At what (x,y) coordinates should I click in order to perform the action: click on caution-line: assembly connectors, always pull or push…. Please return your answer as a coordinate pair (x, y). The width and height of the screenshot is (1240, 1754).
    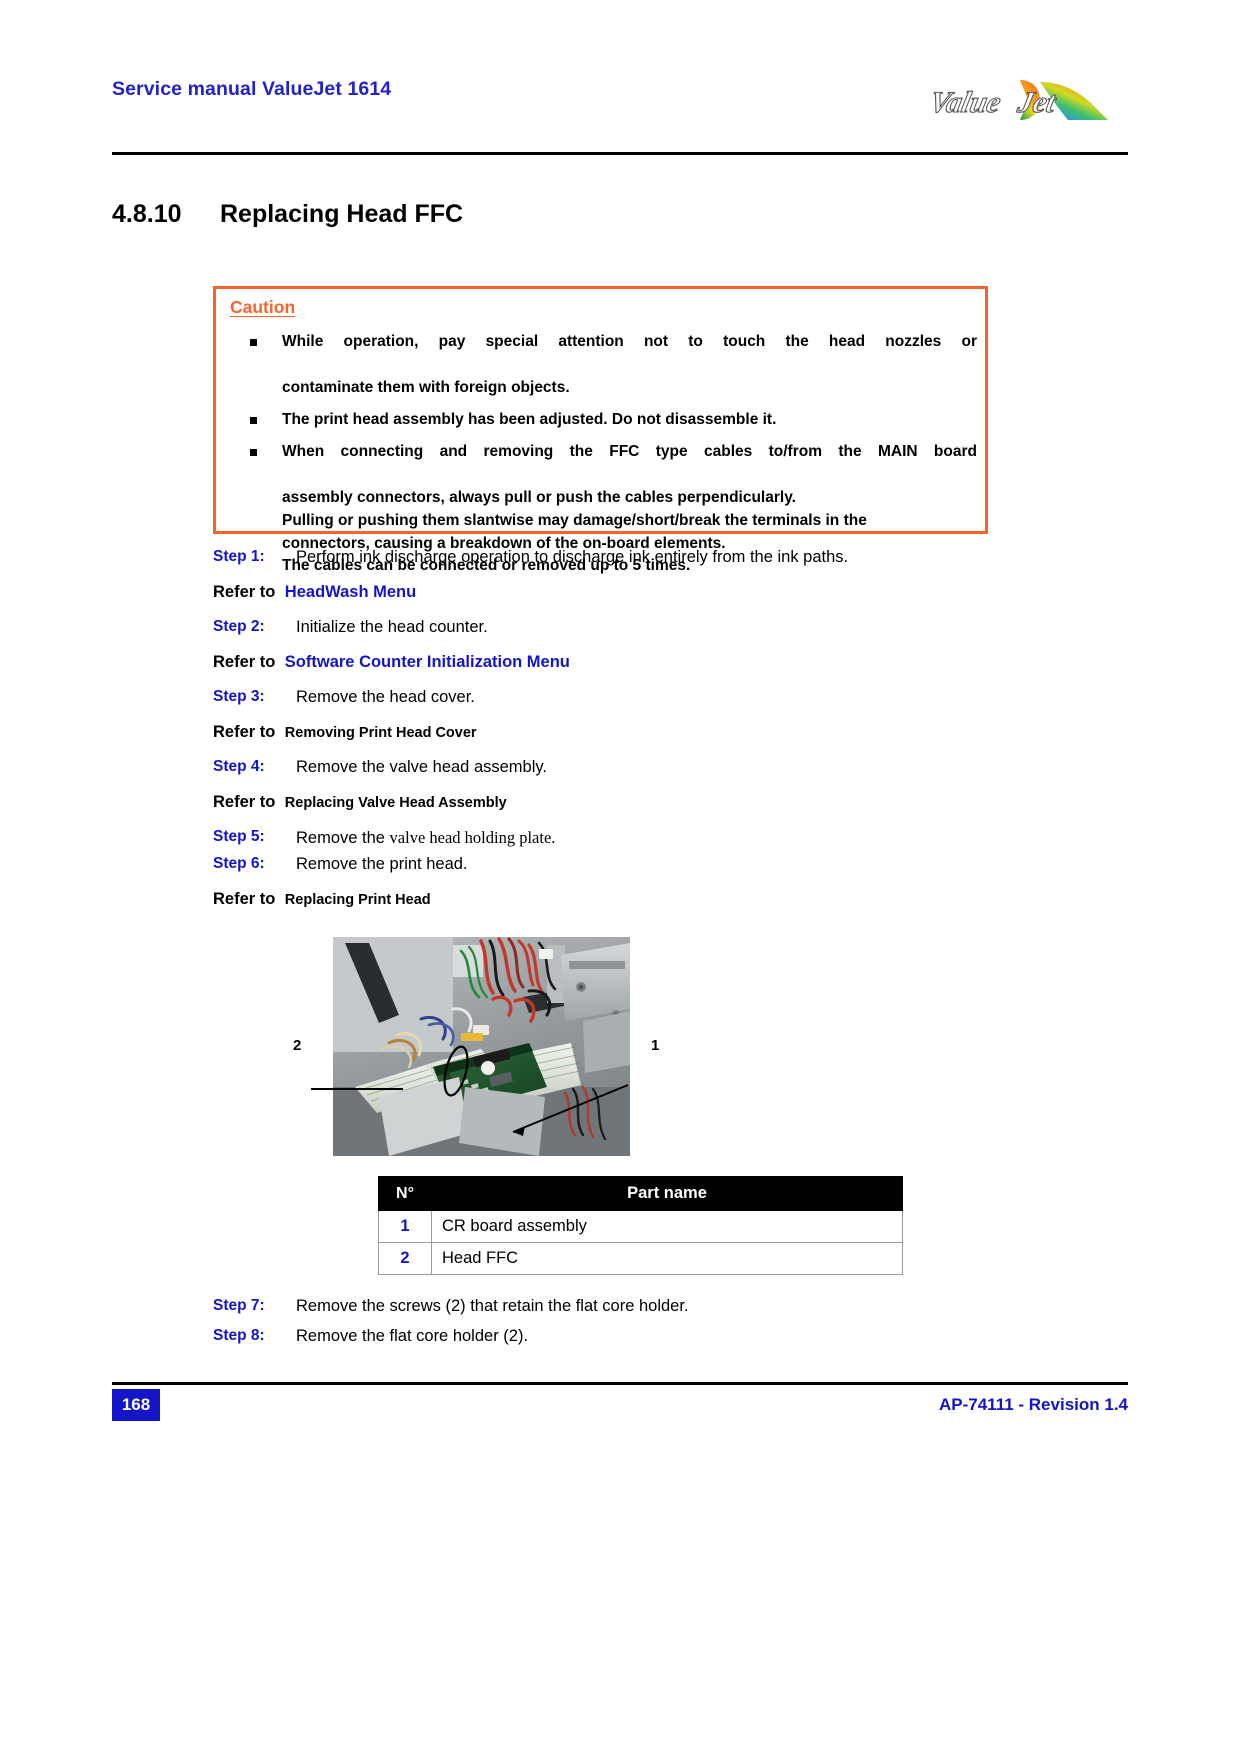
    Looking at the image, I should click on (539, 497).